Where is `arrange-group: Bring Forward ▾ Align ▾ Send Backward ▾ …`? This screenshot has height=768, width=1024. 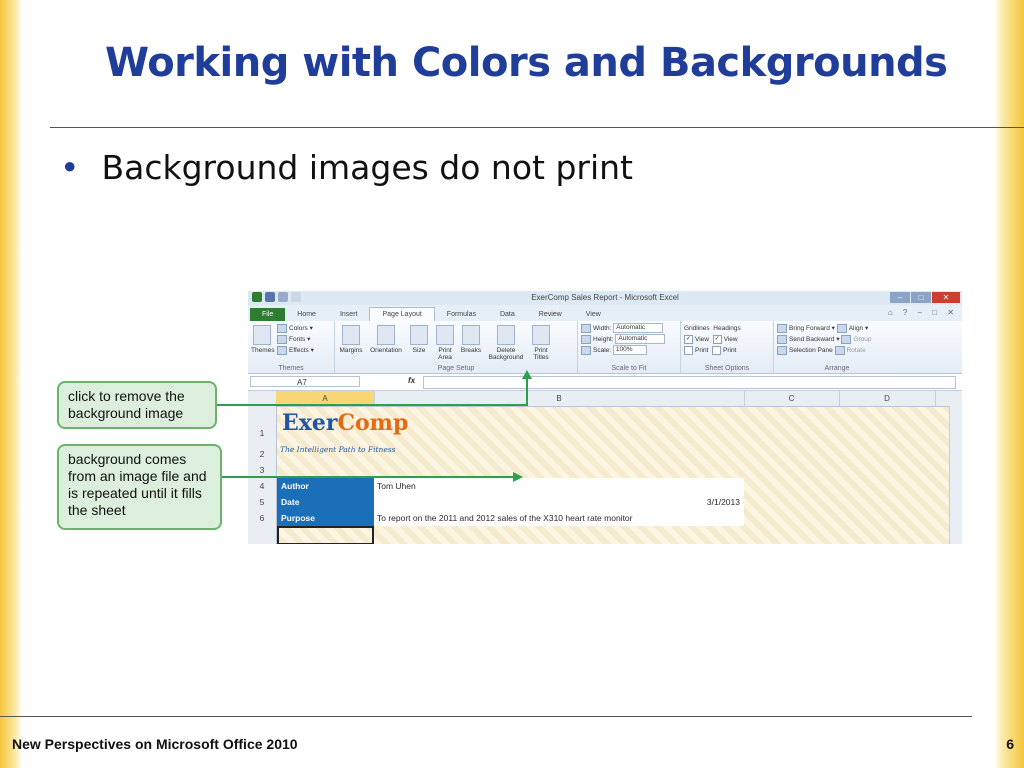 arrange-group: Bring Forward ▾ Align ▾ Send Backward ▾ … is located at coordinates (837, 347).